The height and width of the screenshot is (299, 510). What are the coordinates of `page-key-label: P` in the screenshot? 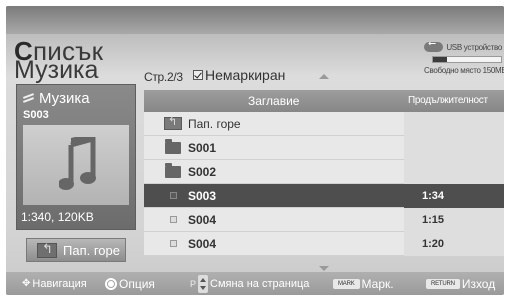 It's located at (193, 283).